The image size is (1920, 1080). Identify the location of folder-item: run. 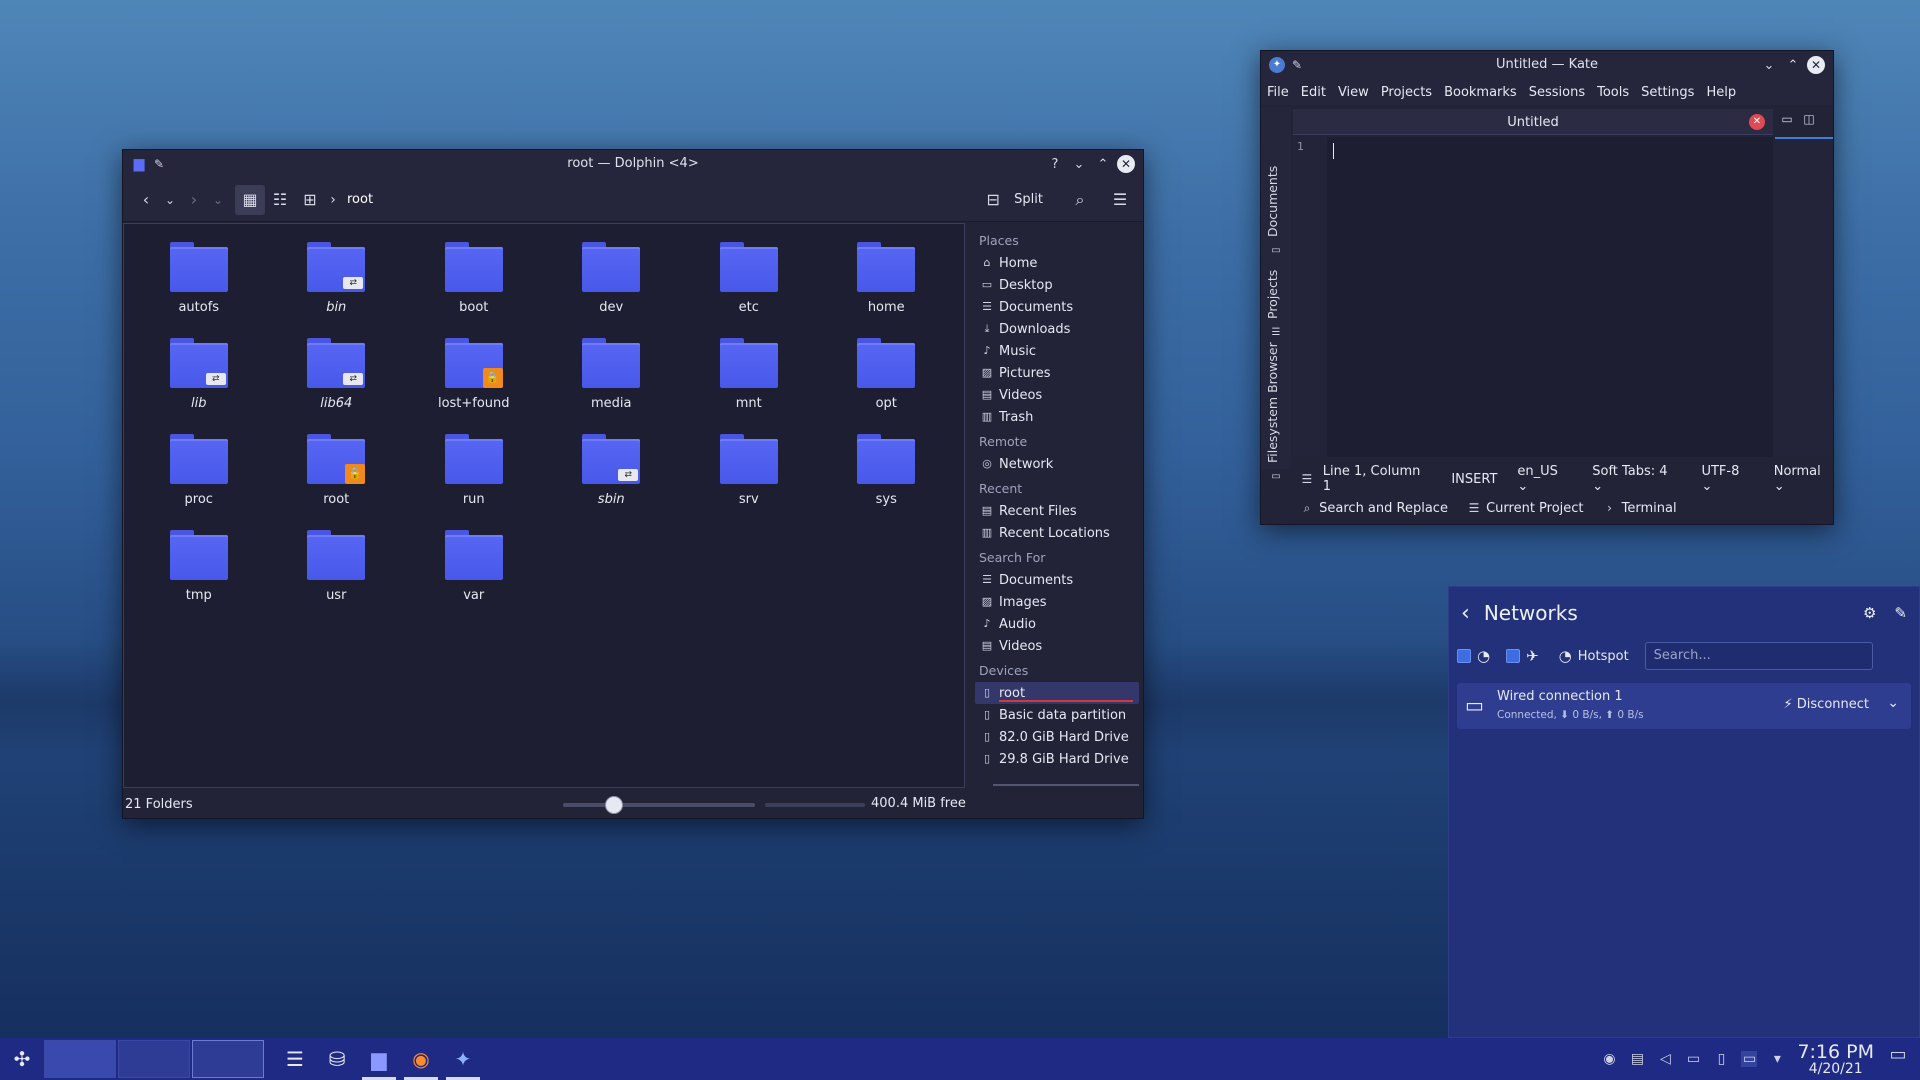
(474, 476).